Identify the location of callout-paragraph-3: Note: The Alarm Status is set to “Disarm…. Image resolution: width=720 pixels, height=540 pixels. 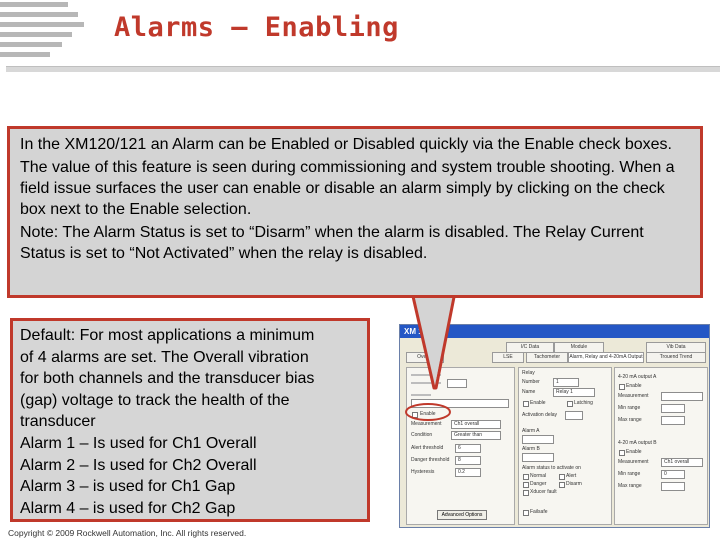
(332, 243).